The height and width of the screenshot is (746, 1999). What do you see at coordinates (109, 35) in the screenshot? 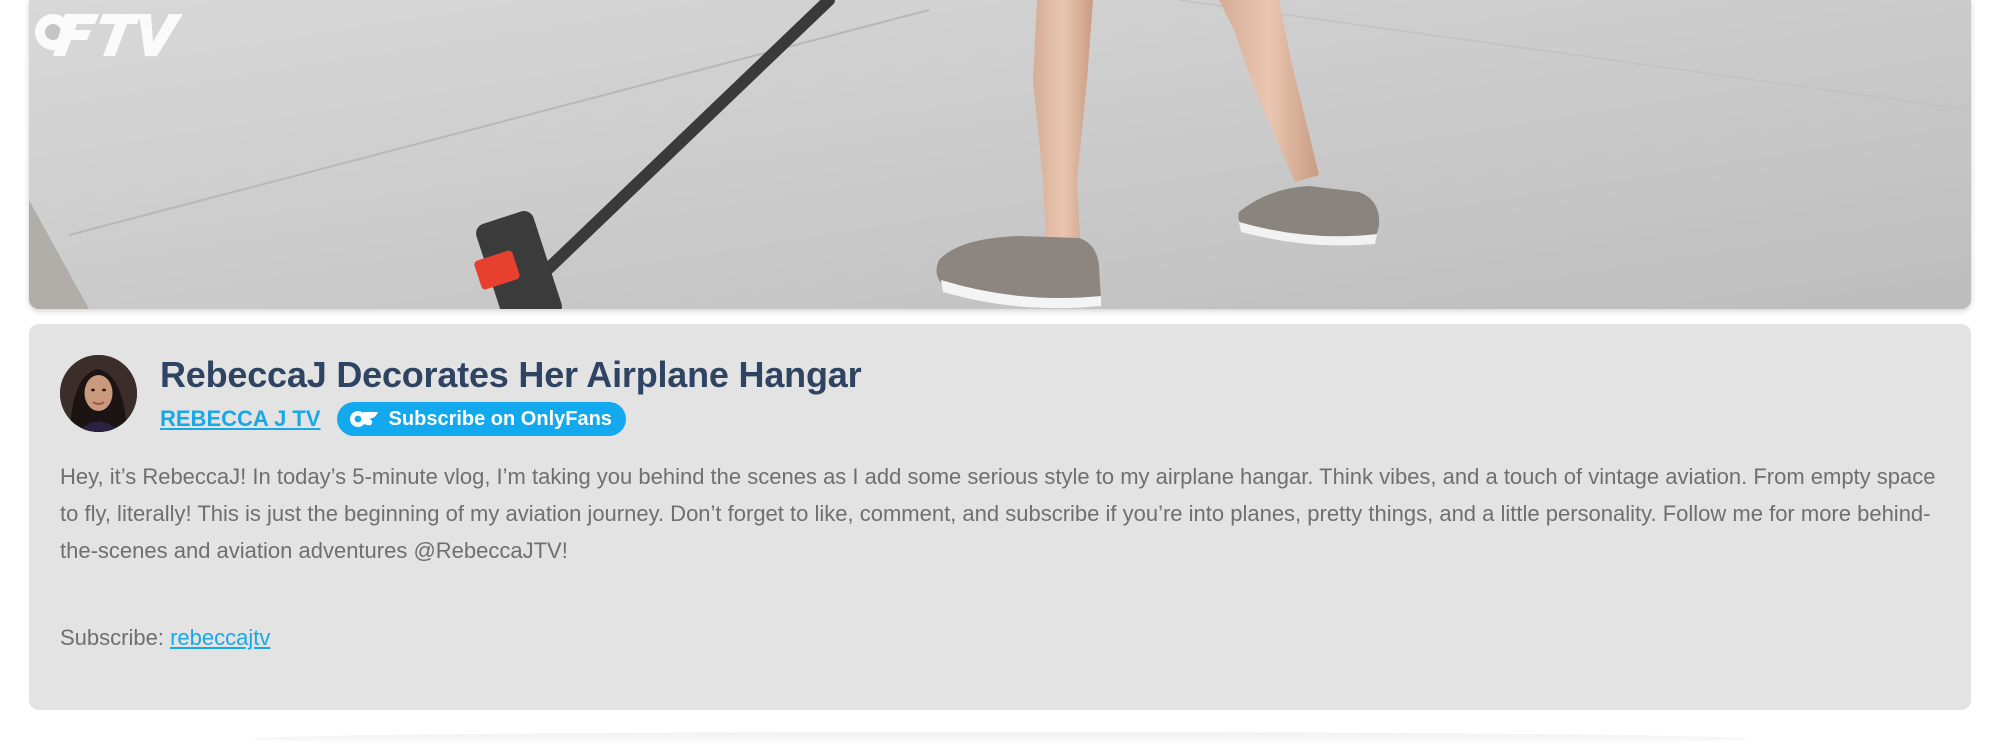
I see `oftv-logo` at bounding box center [109, 35].